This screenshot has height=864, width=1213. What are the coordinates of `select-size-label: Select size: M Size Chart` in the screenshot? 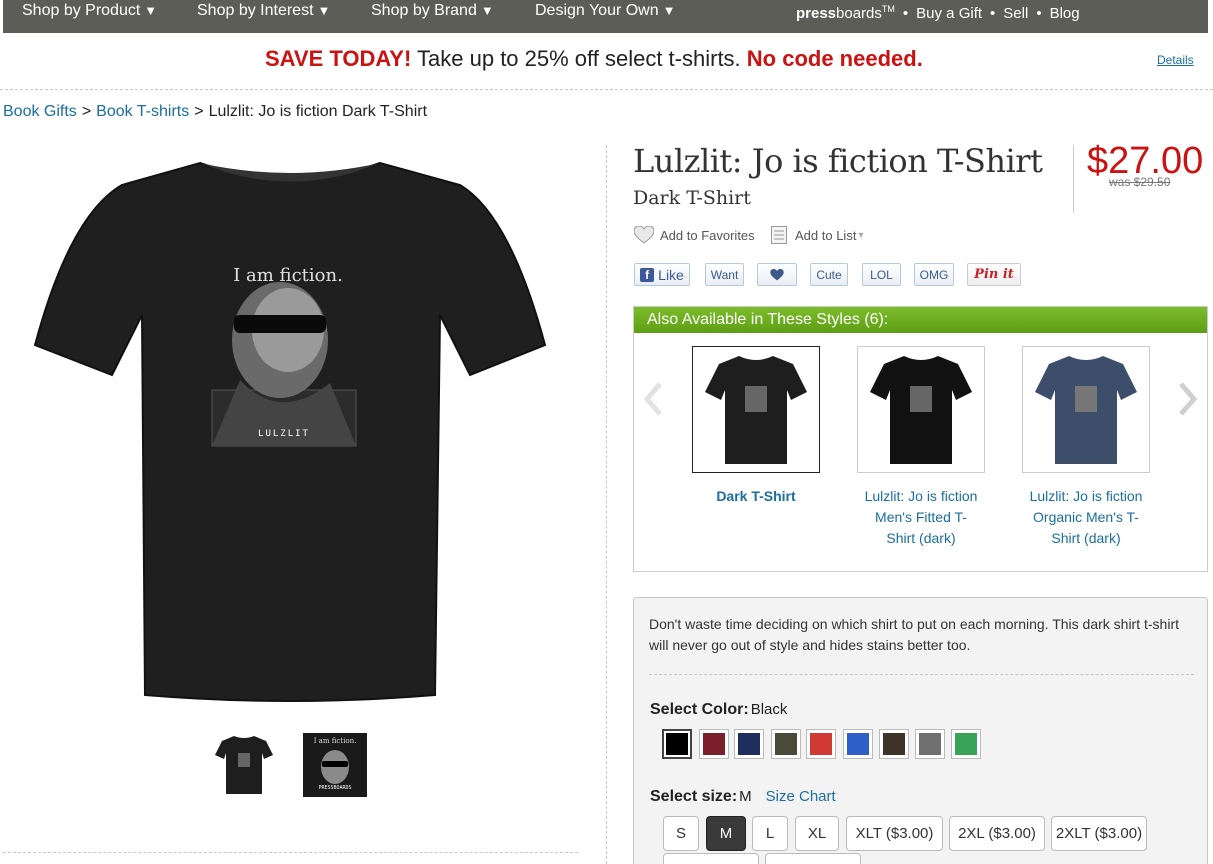 It's located at (743, 797).